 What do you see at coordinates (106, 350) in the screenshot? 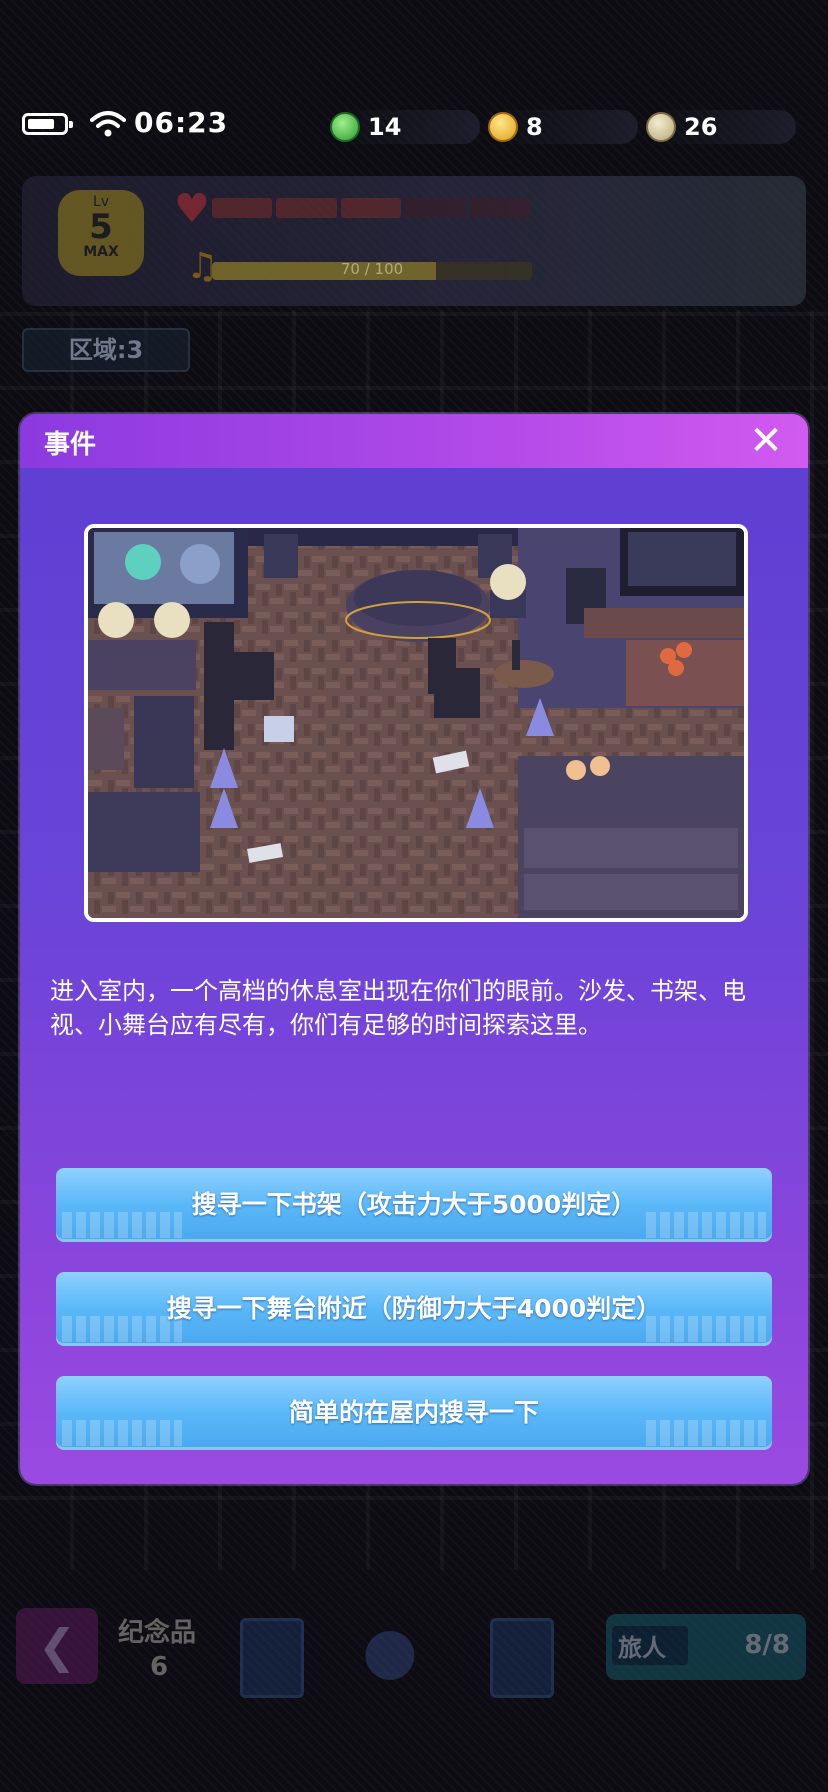
I see `area-label: 区域:3` at bounding box center [106, 350].